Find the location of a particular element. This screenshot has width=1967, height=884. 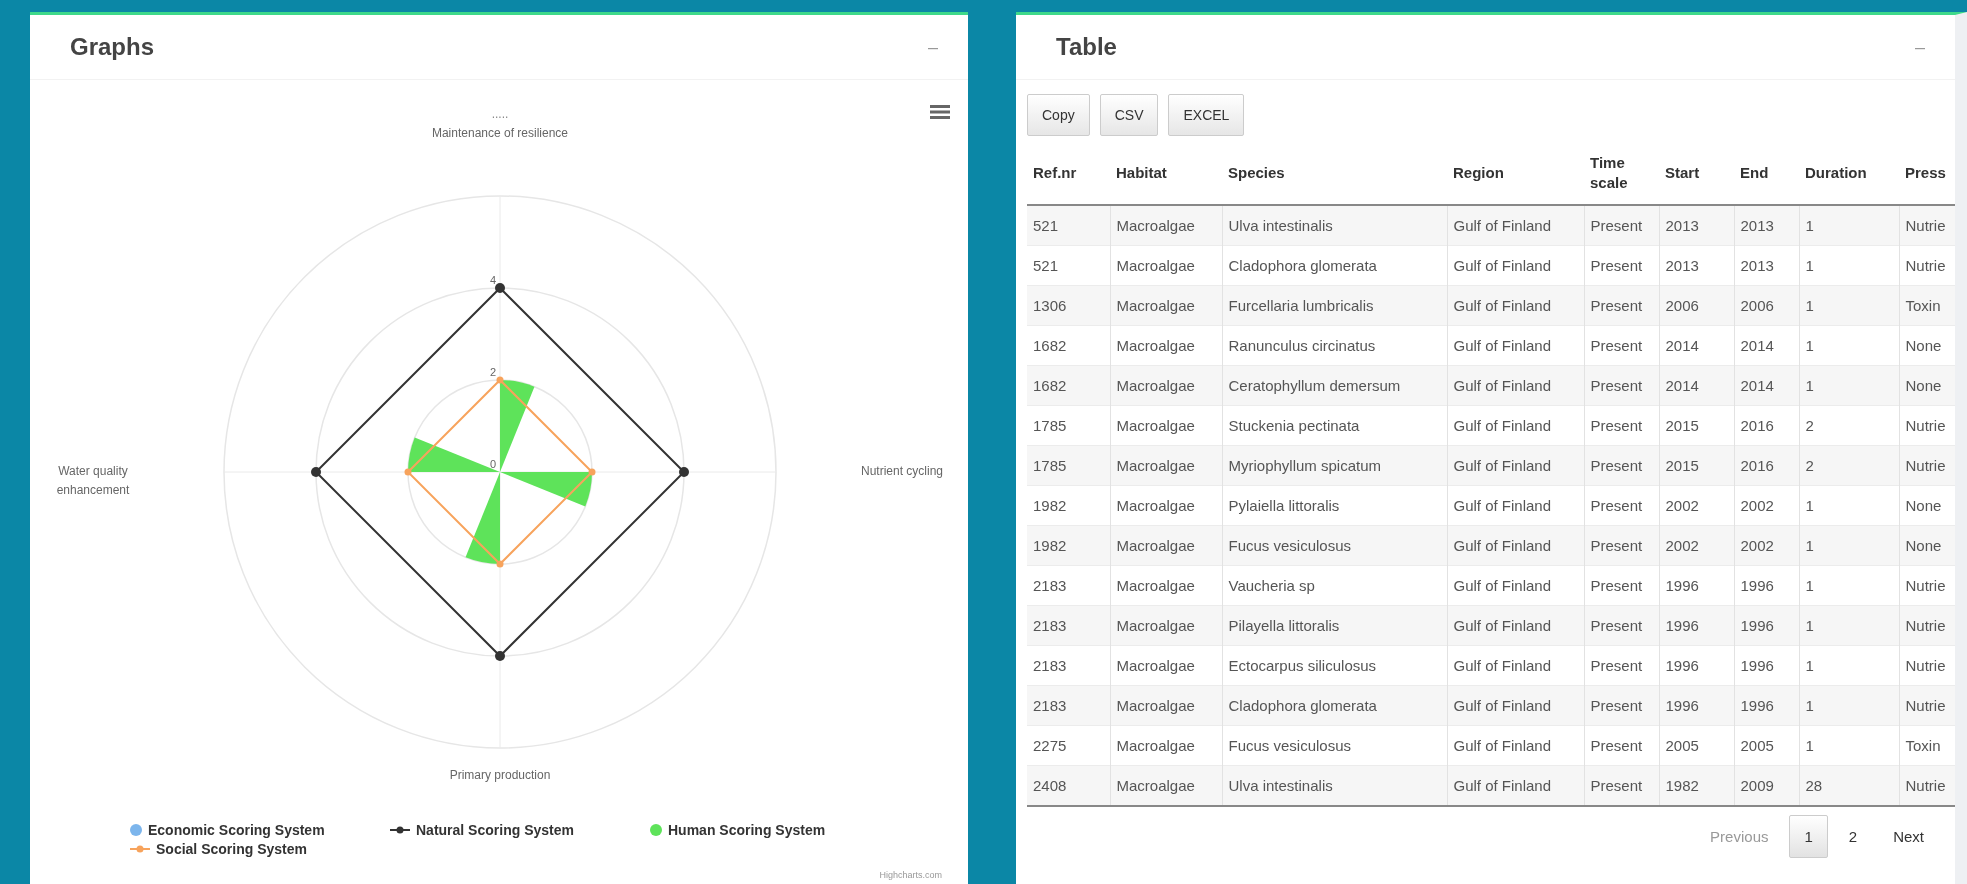

legend-item: Human Scoring System is located at coordinates (780, 829).